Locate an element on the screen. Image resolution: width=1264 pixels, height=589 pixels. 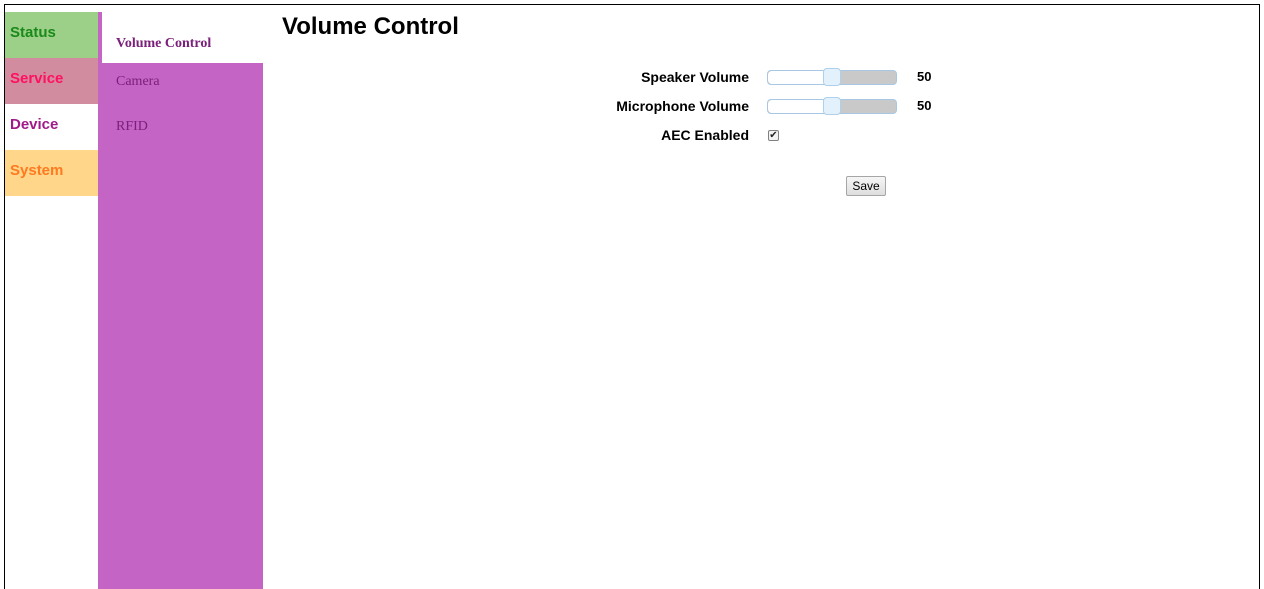
tab-service: Service is located at coordinates (51, 81).